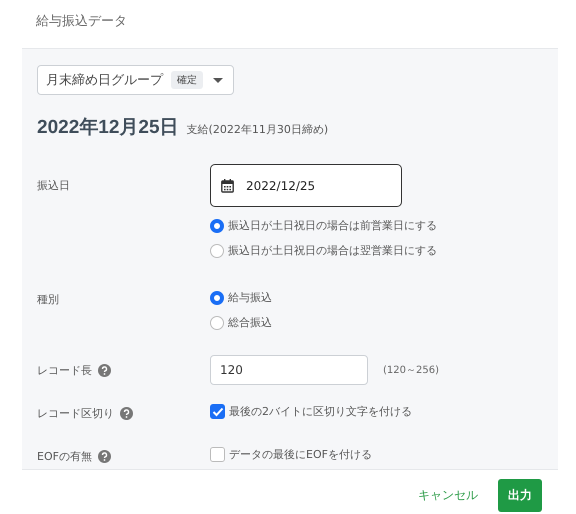 The height and width of the screenshot is (514, 576). What do you see at coordinates (187, 80) in the screenshot?
I see `status-badge: 確定` at bounding box center [187, 80].